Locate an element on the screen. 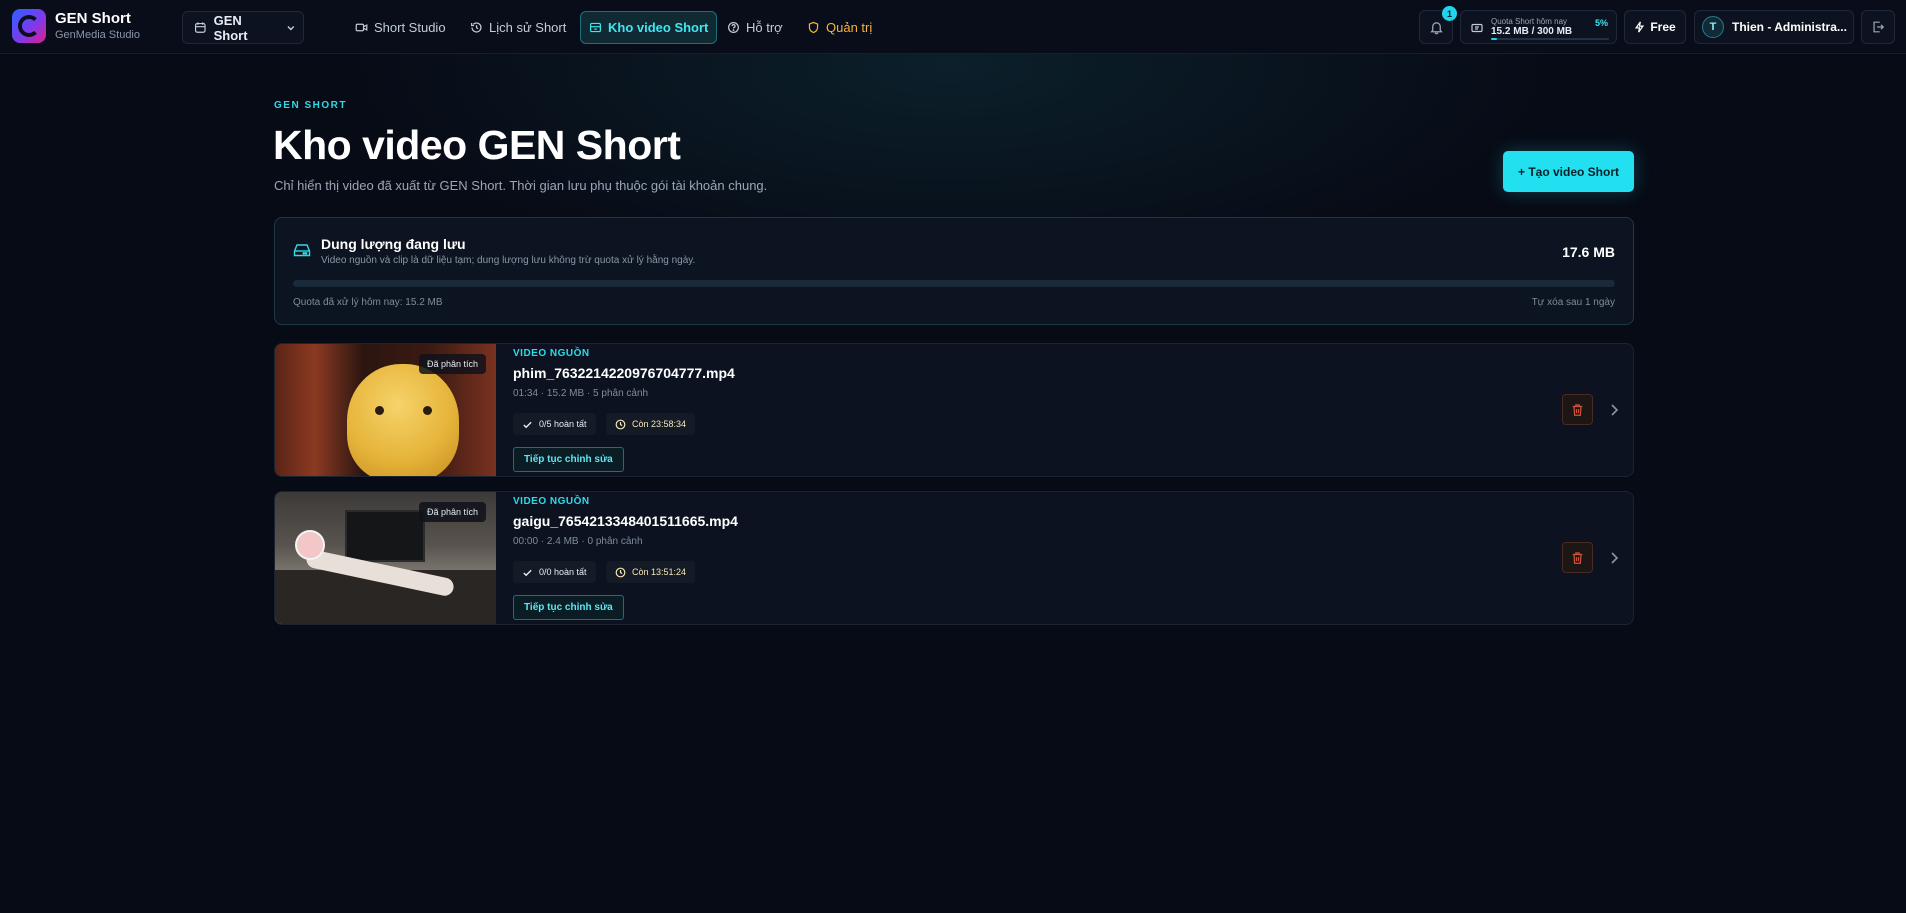 The width and height of the screenshot is (1906, 913). logout-button is located at coordinates (1878, 27).